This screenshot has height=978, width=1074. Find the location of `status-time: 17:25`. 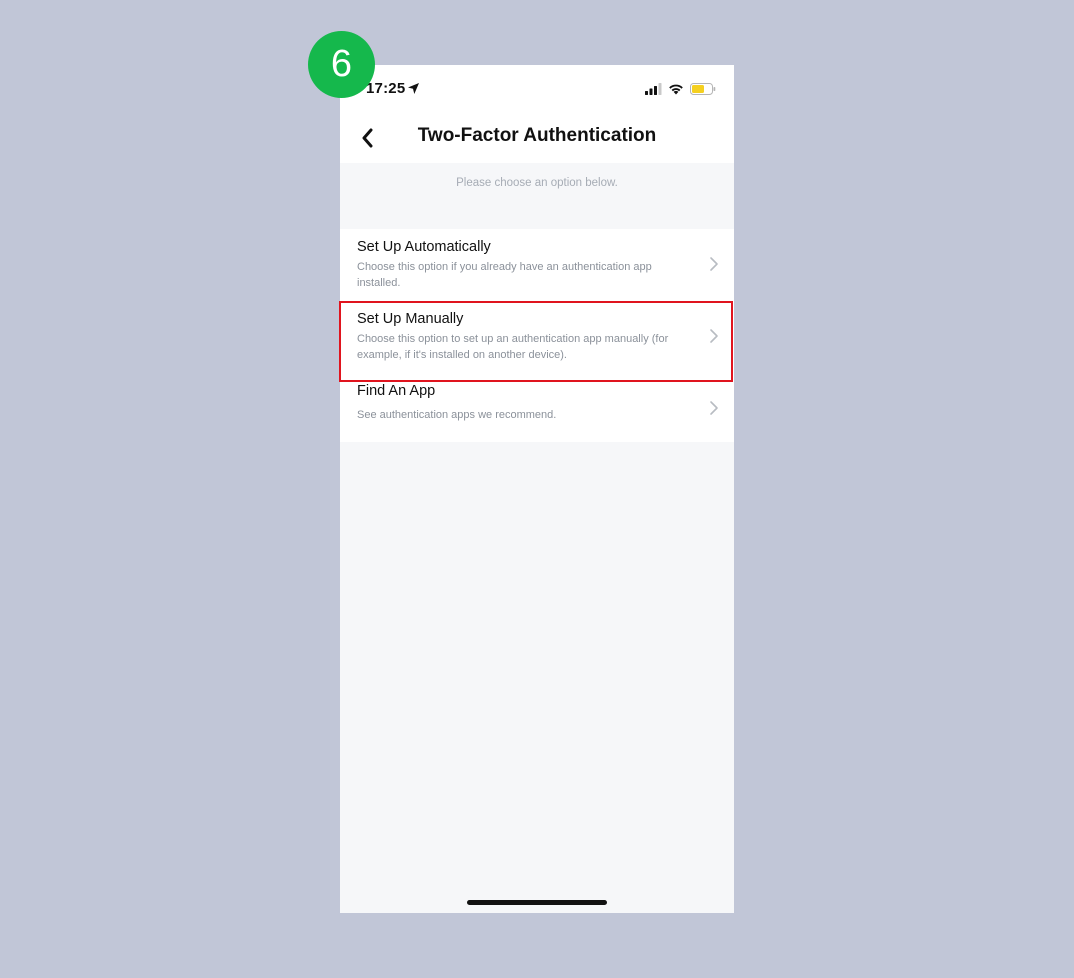

status-time: 17:25 is located at coordinates (386, 88).